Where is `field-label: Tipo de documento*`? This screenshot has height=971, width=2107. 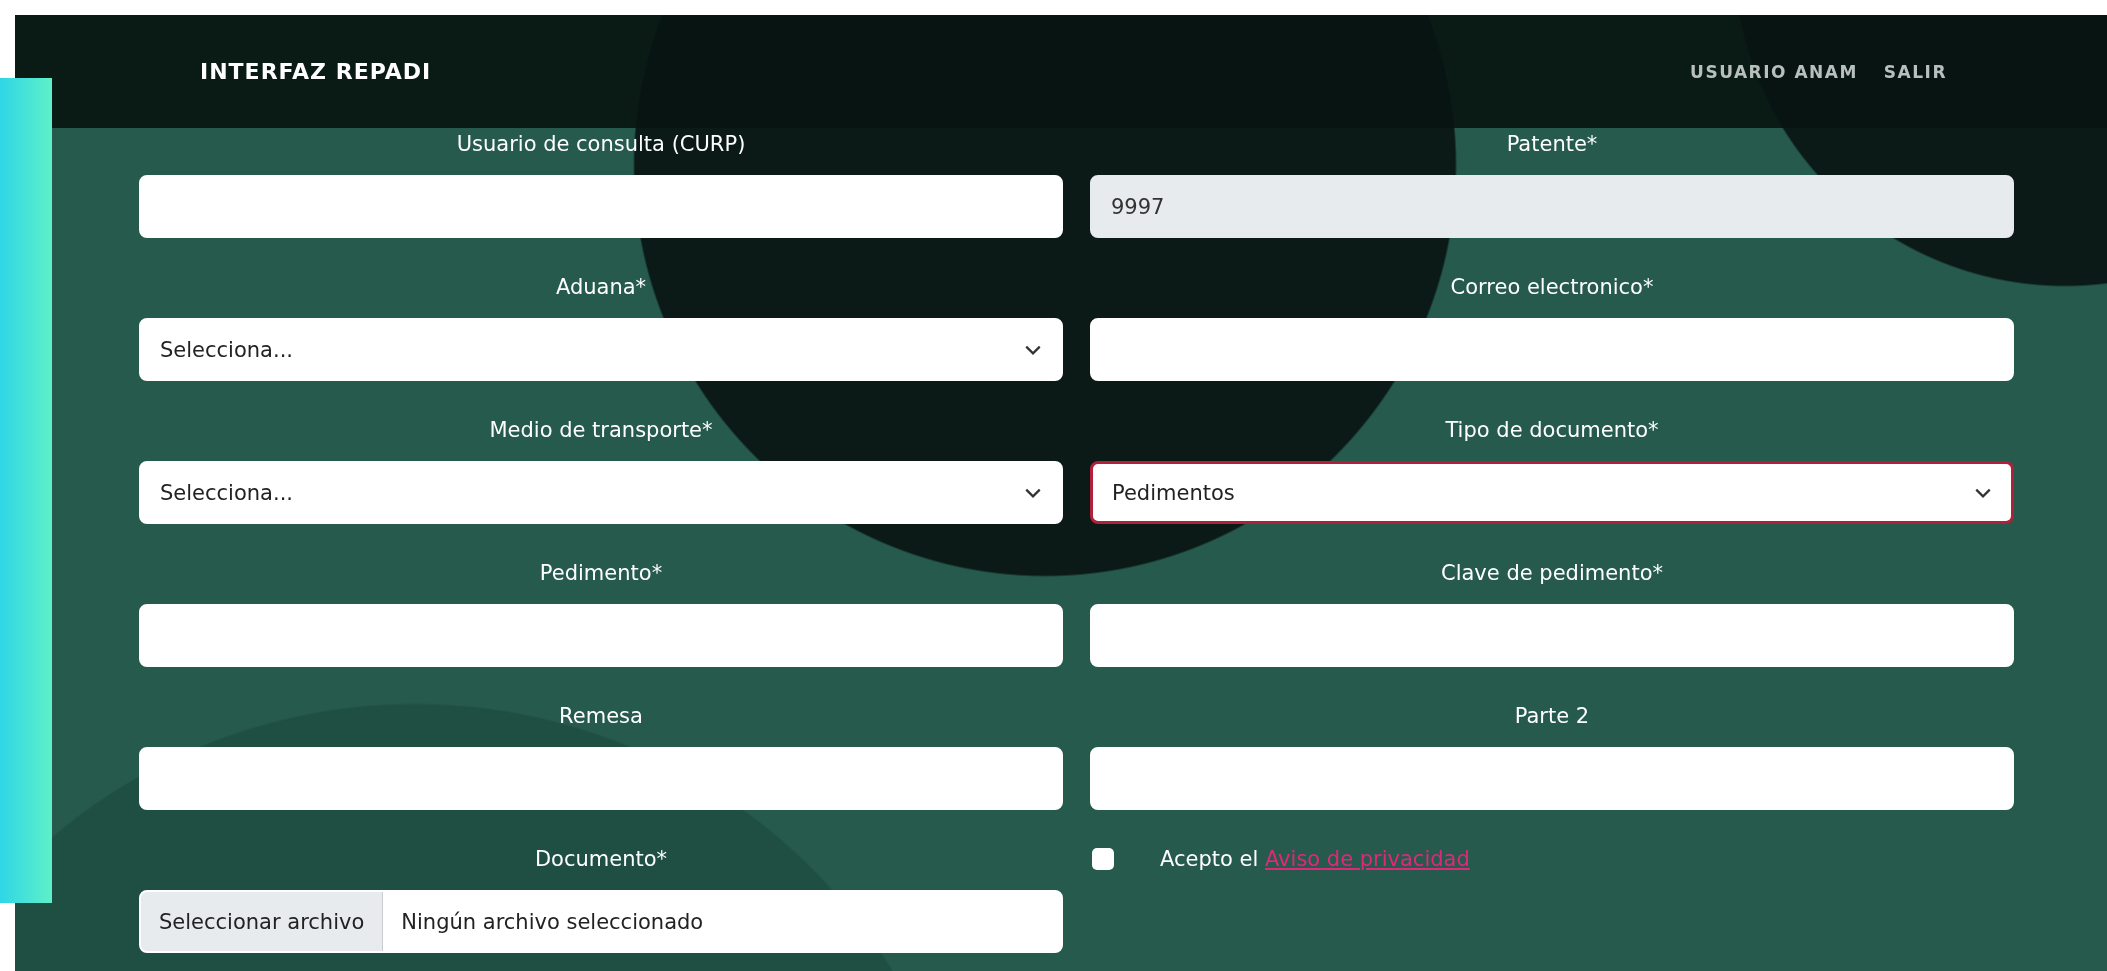
field-label: Tipo de documento* is located at coordinates (1552, 430).